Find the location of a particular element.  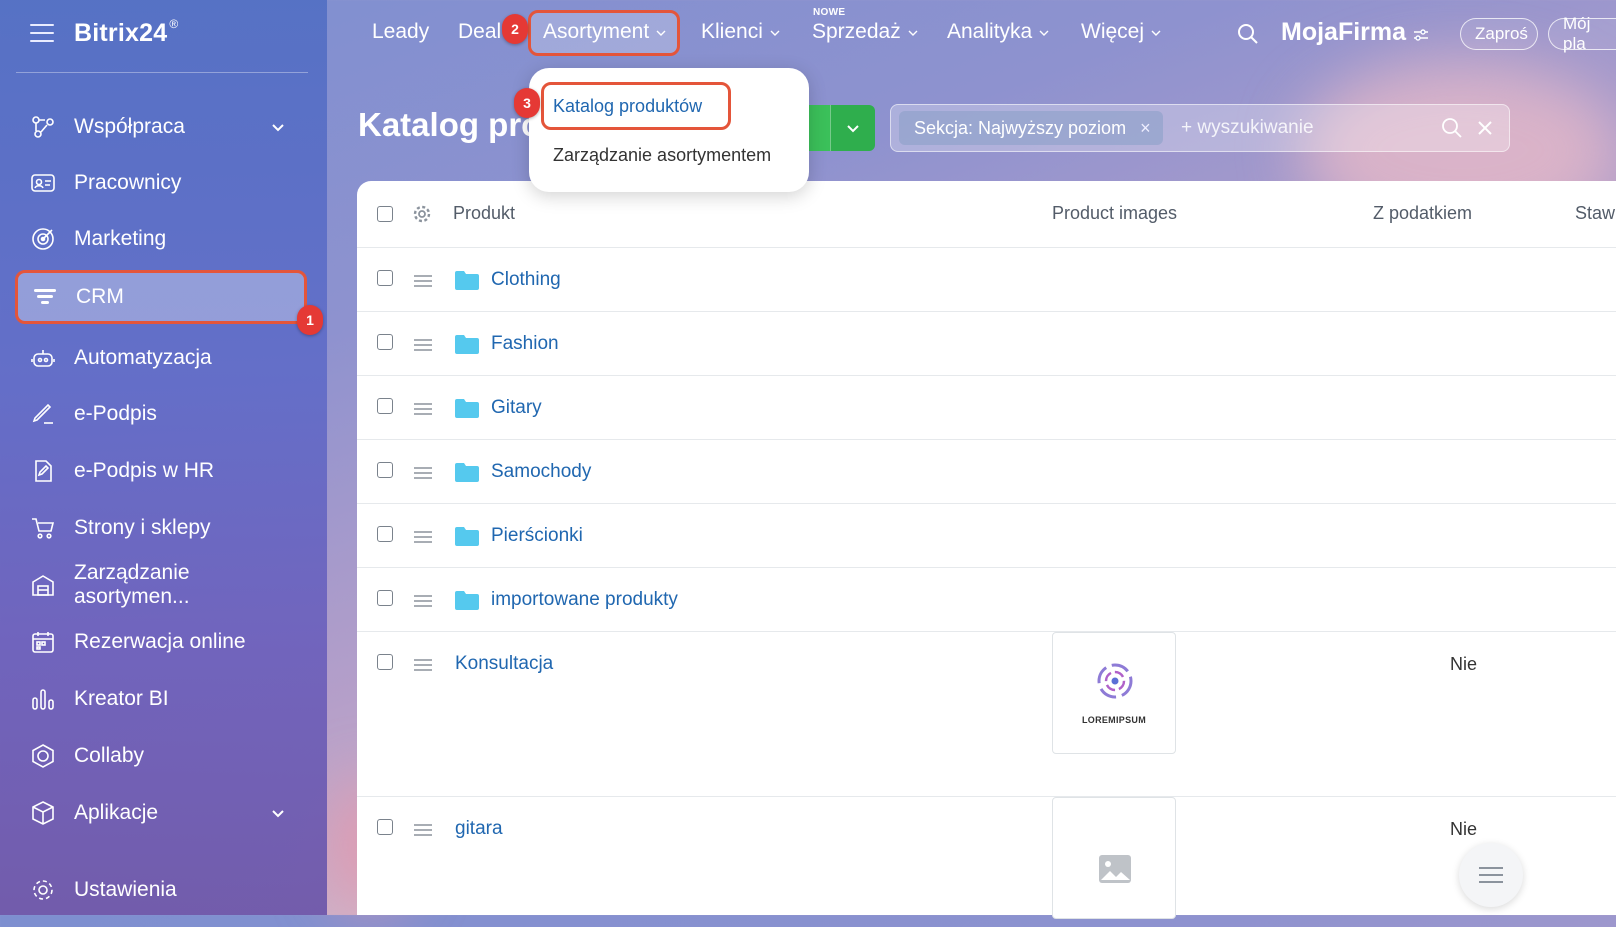

sidebar-item-strony-i-sklepy: Strony i sklepy is located at coordinates (162, 528).